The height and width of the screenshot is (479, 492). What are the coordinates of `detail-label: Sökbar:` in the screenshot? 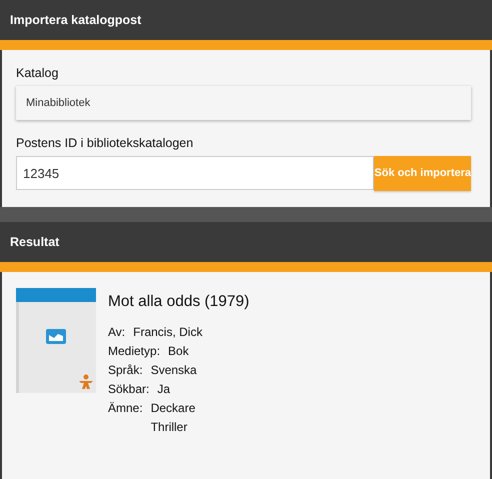 It's located at (129, 389).